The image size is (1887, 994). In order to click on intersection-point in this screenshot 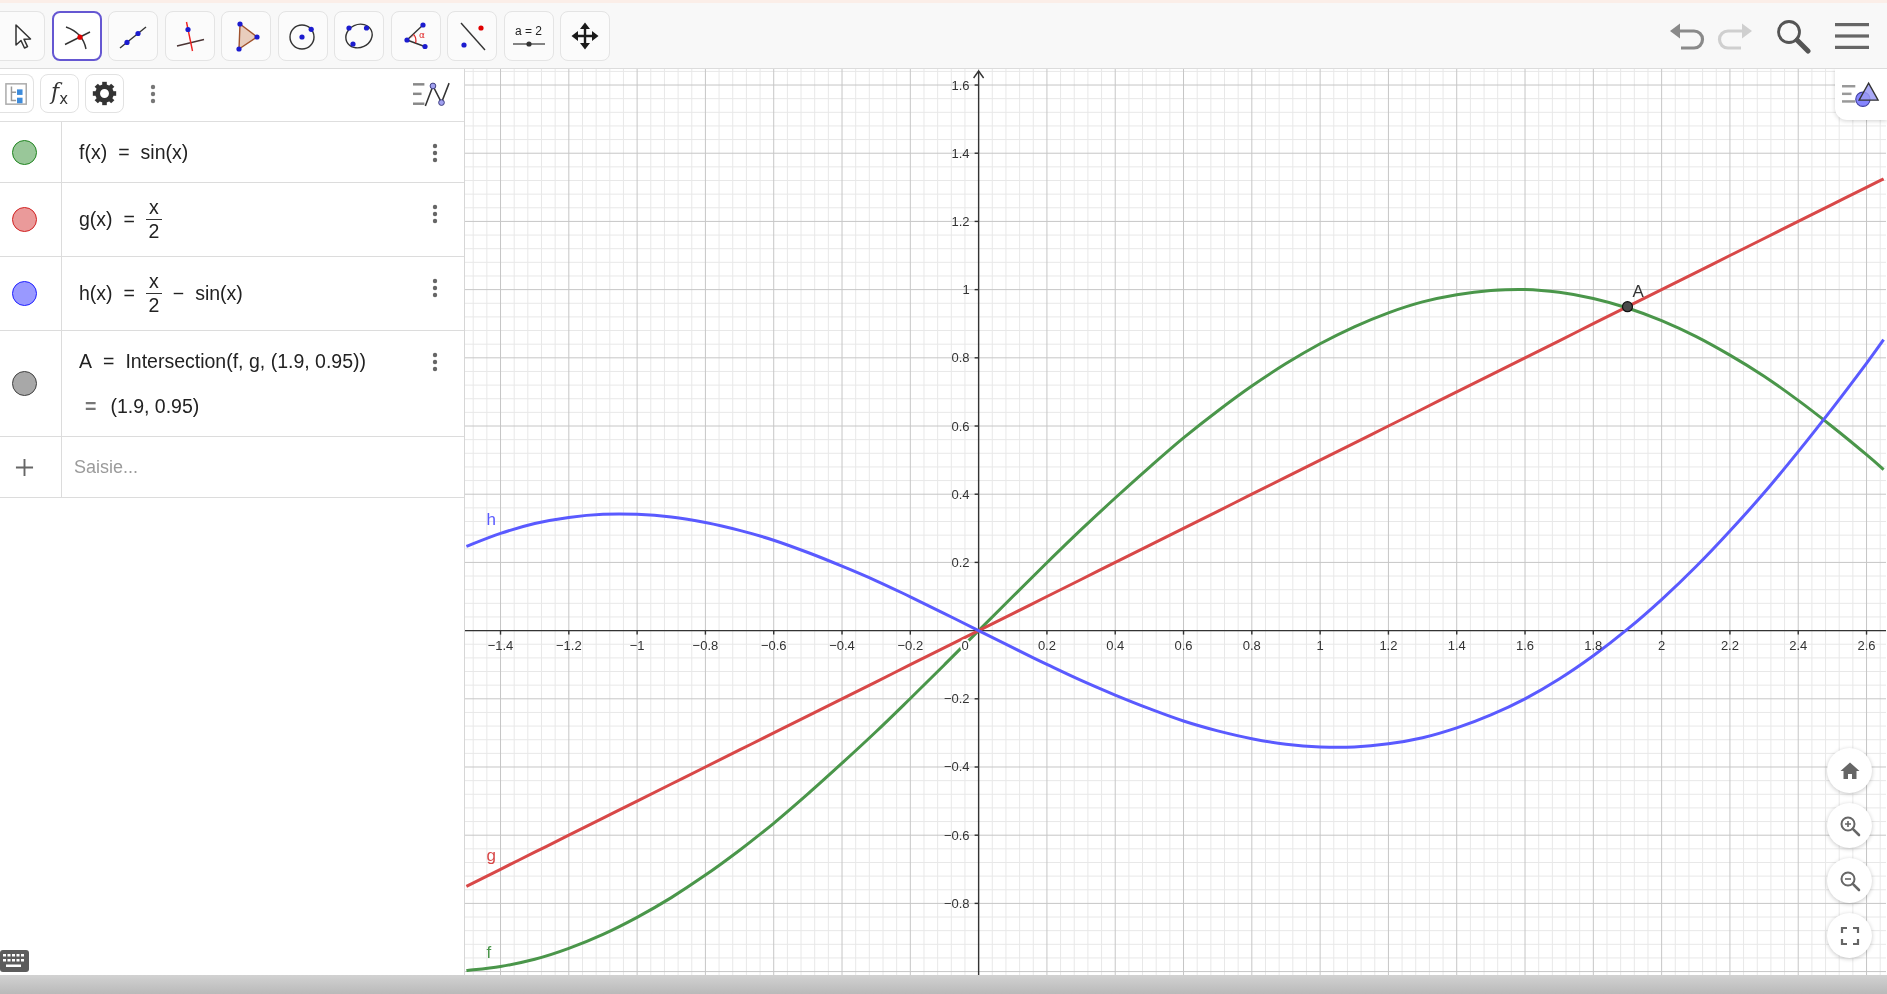, I will do `click(1627, 307)`.